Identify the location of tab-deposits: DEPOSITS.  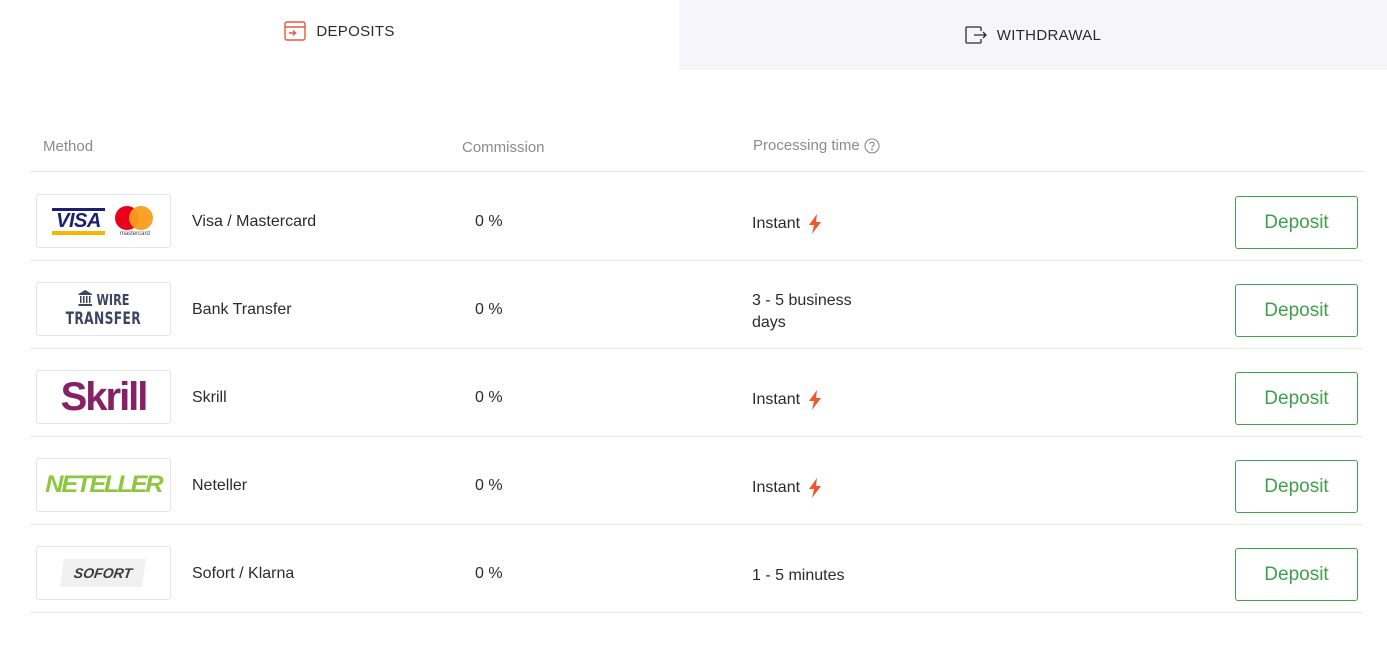
(339, 31).